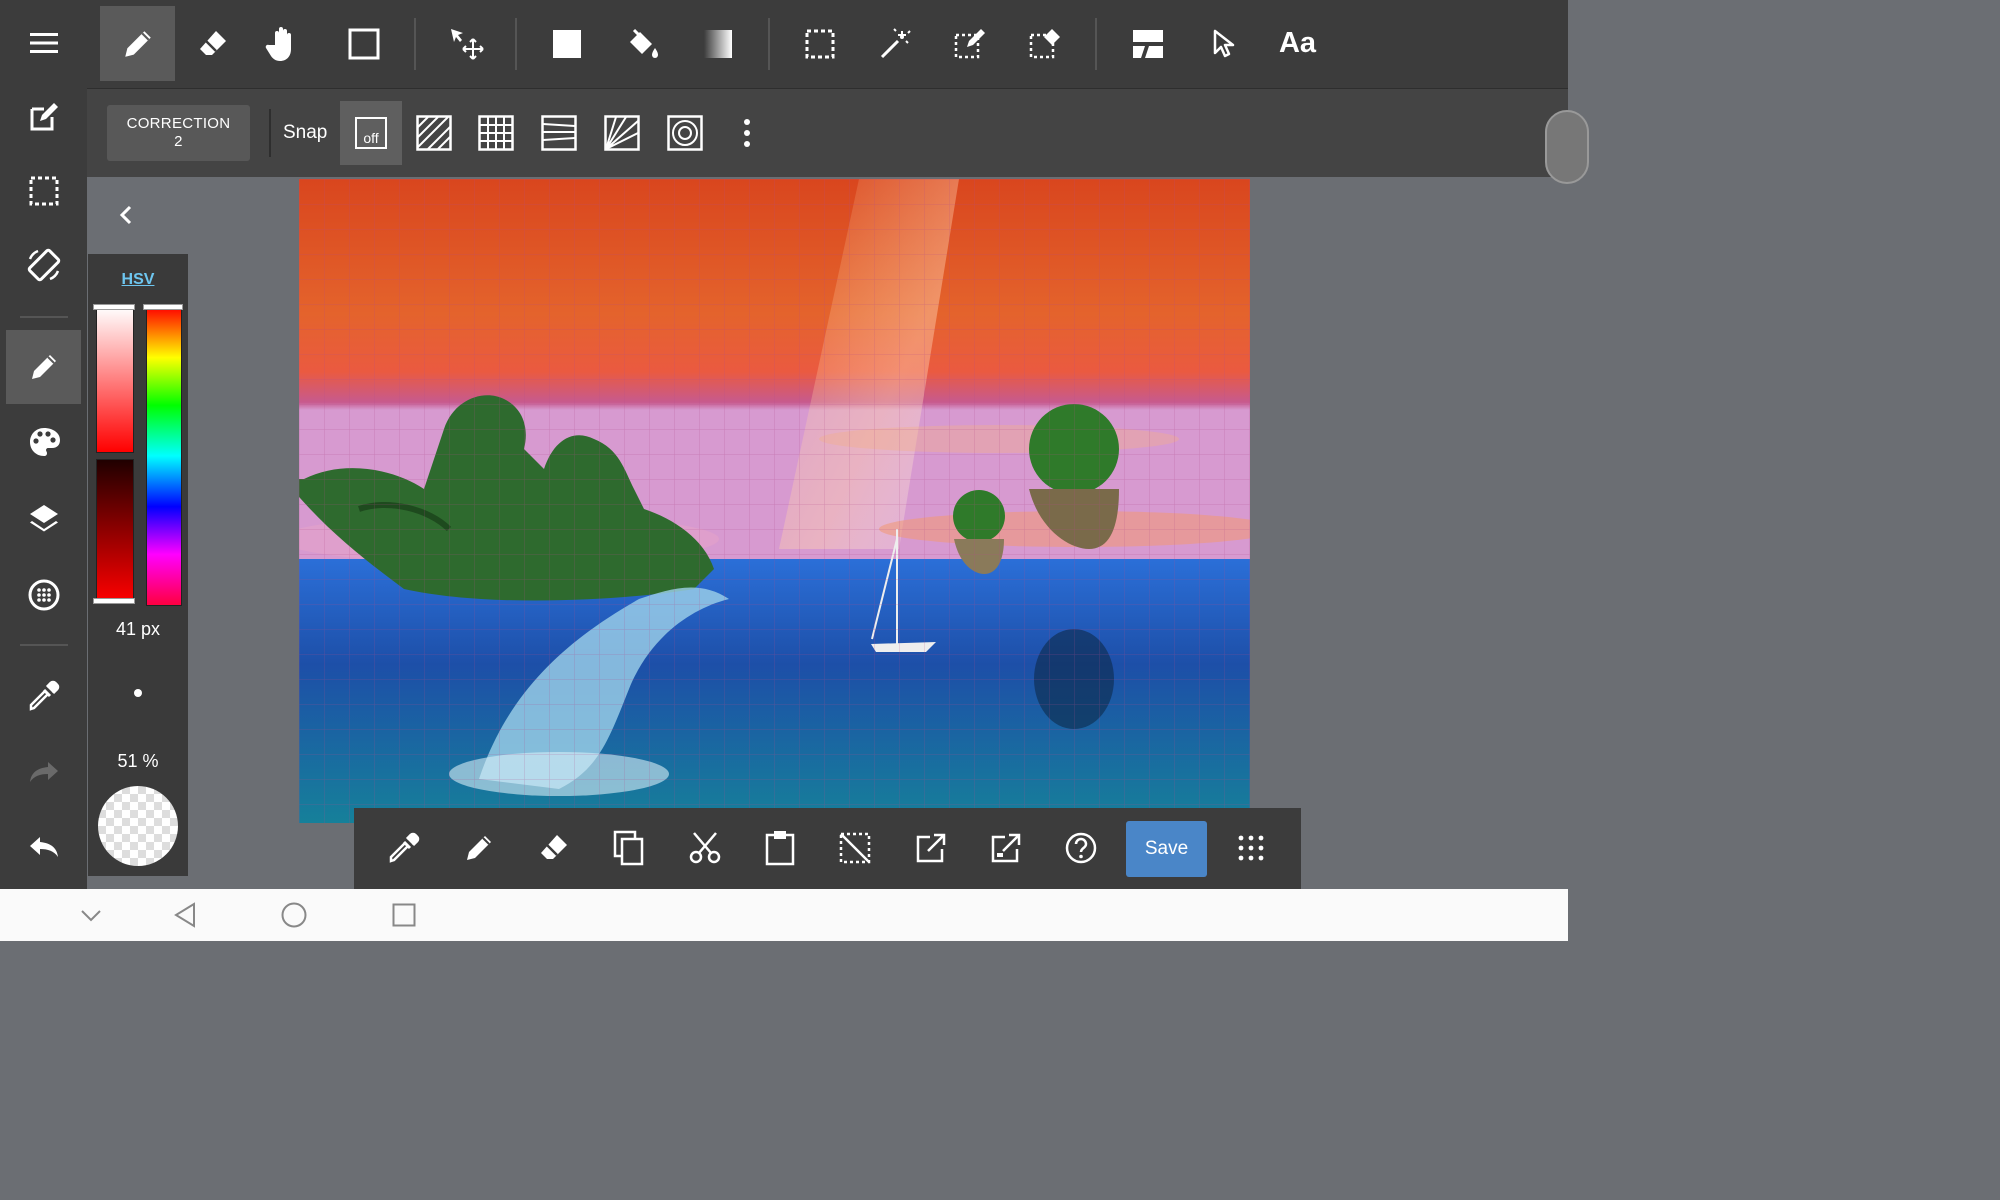 The width and height of the screenshot is (2000, 1200). Describe the element at coordinates (363, 43) in the screenshot. I see `rectangle-tool-icon` at that location.